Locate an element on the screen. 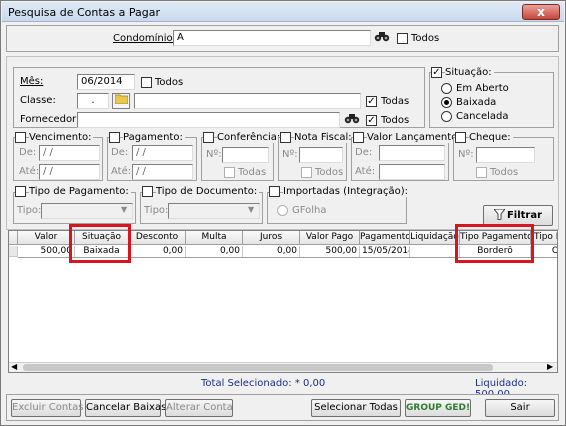 Image resolution: width=566 pixels, height=426 pixels. conferencia-checkbox is located at coordinates (208, 137).